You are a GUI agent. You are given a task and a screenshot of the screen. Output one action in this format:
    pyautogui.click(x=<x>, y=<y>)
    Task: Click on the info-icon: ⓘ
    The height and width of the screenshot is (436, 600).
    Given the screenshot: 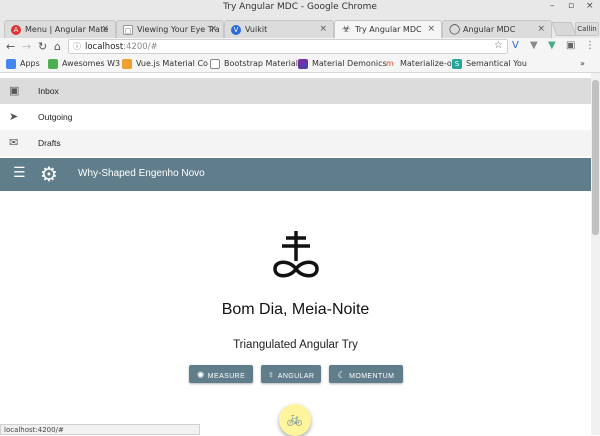 What is the action you would take?
    pyautogui.click(x=77, y=46)
    